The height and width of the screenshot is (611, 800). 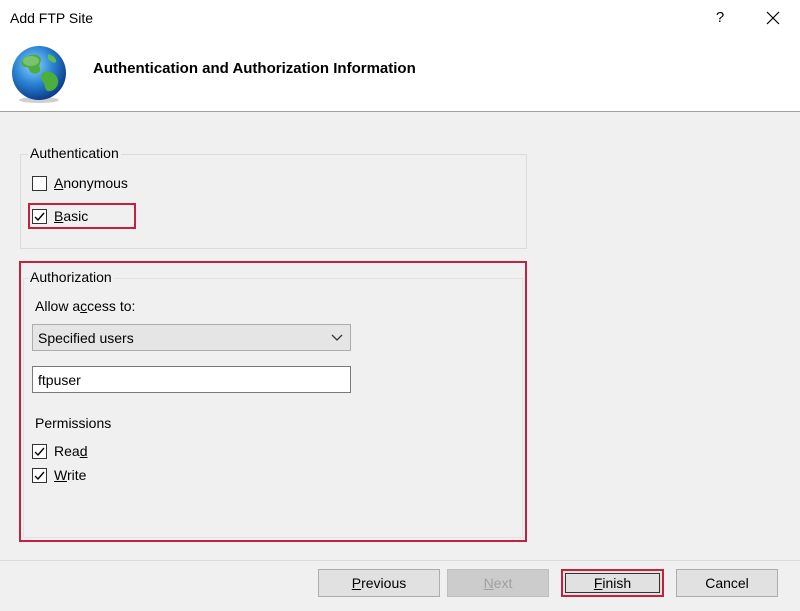 I want to click on chevron-down-icon, so click(x=337, y=337).